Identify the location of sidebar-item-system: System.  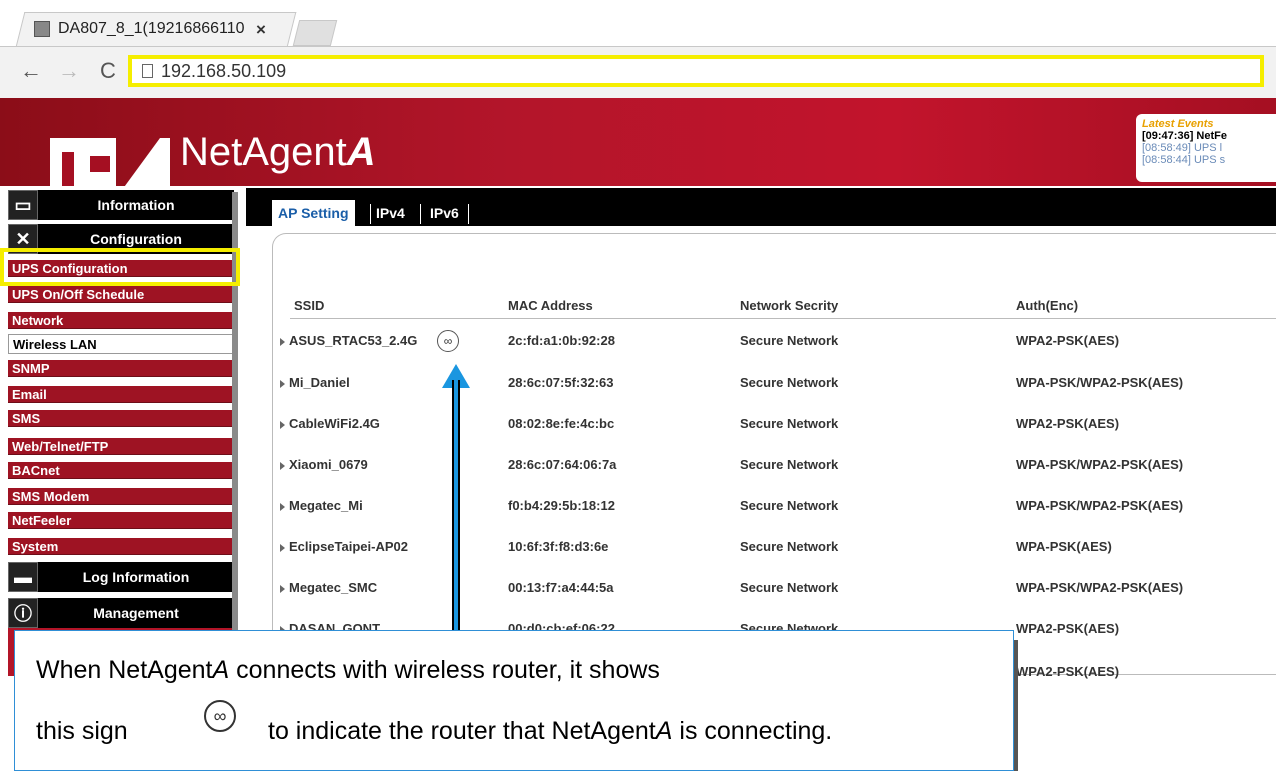
(121, 546).